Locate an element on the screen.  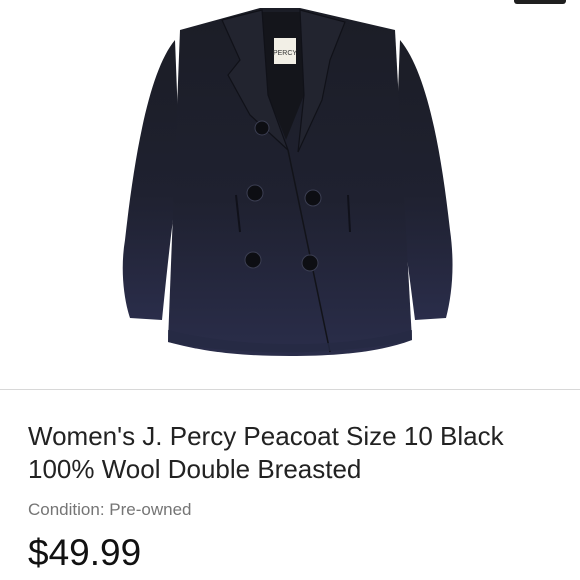
brand-label-text: PERCY is located at coordinates (285, 53).